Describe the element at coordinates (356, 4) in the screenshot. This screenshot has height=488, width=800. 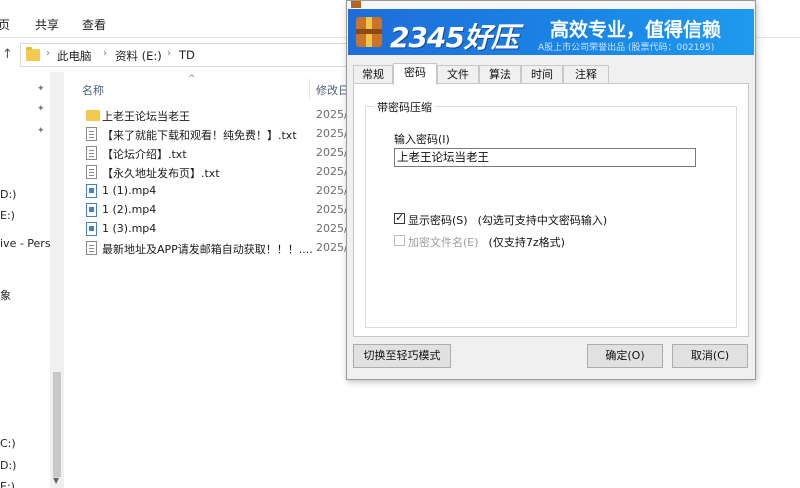
I see `archive-icon` at that location.